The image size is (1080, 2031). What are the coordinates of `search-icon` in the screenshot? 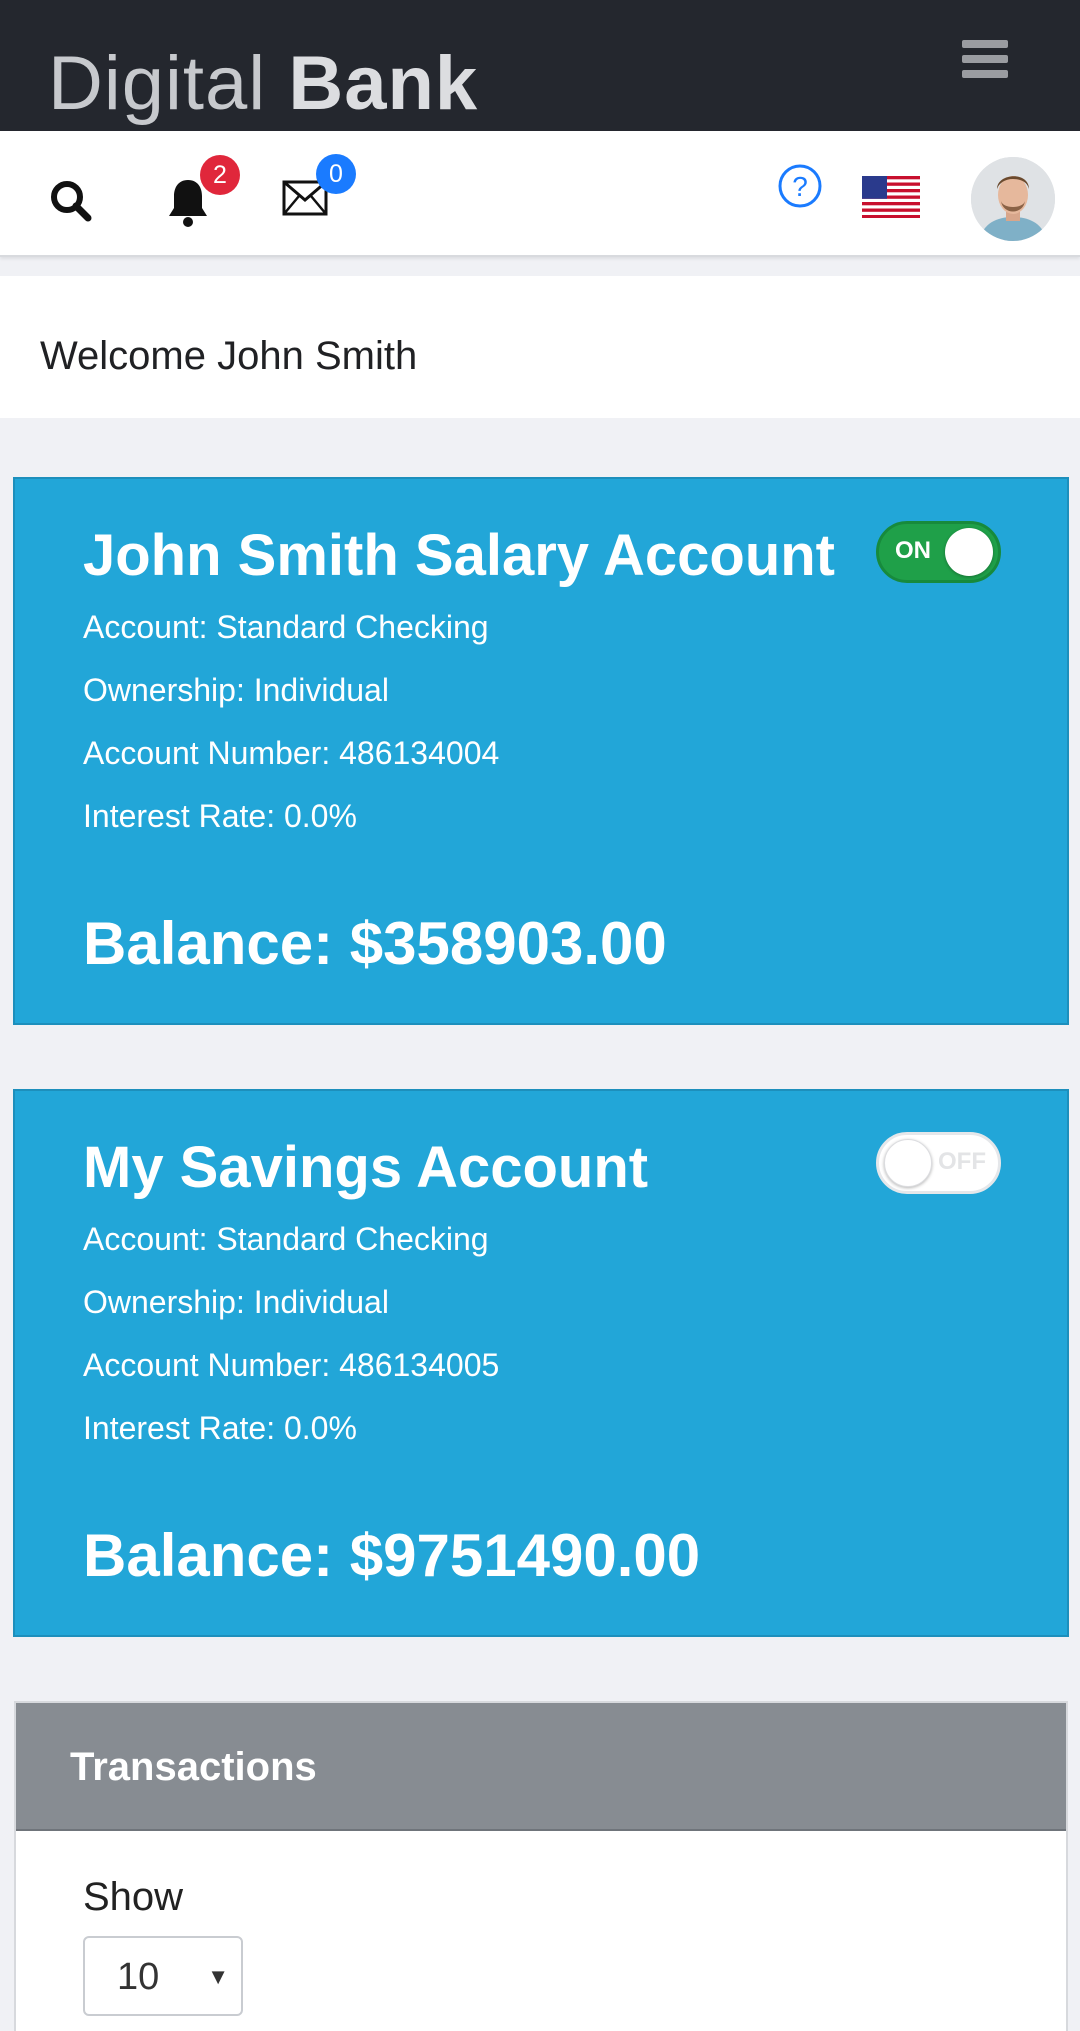 It's located at (71, 201).